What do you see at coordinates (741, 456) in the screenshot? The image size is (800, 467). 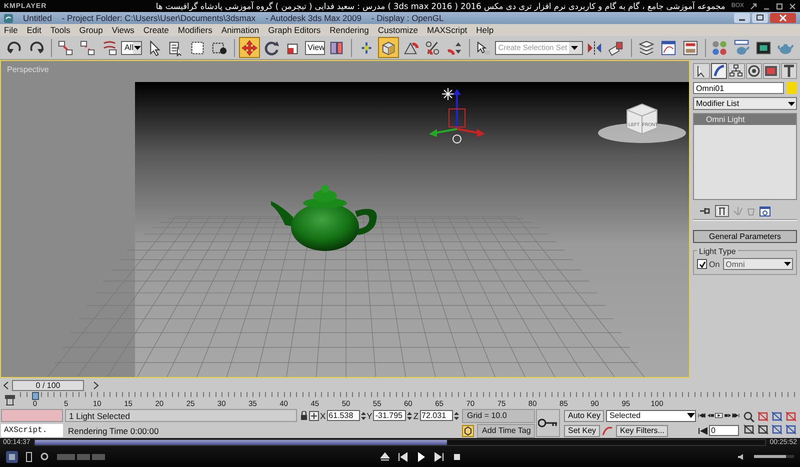 I see `speaker-icon` at bounding box center [741, 456].